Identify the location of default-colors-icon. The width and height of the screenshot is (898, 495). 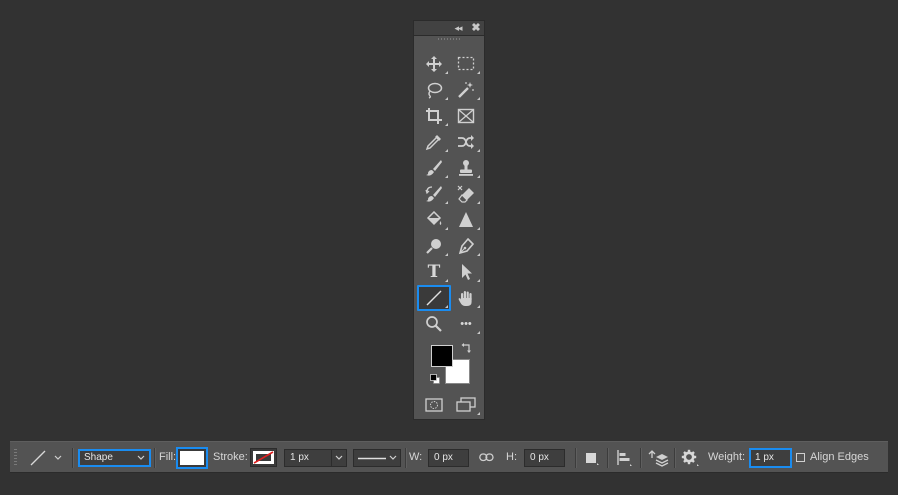
(435, 379).